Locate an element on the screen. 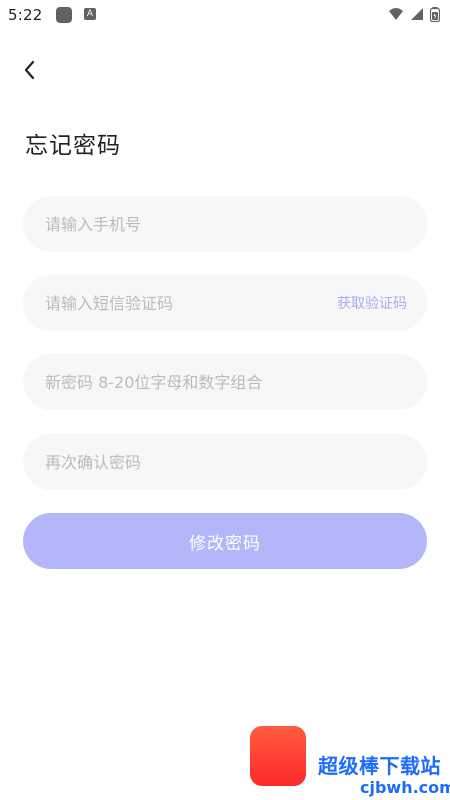  phone-field is located at coordinates (225, 224).